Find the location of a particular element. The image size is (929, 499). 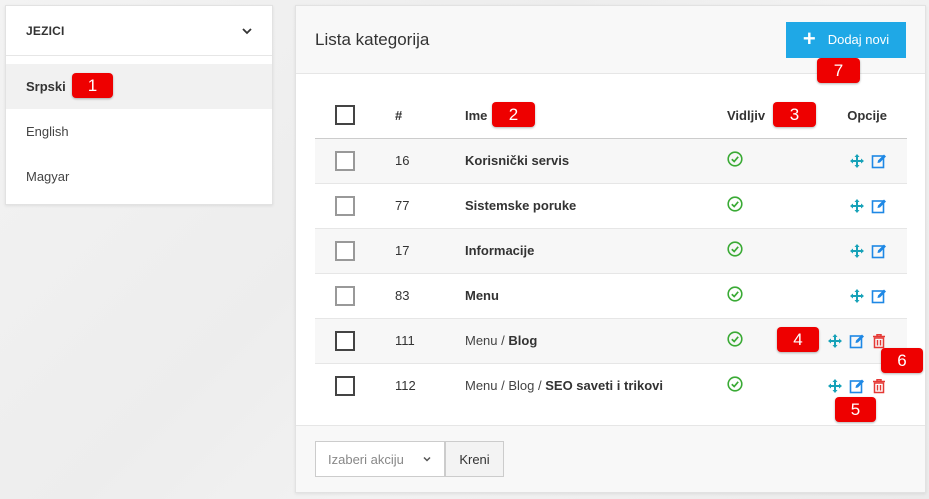

row-id: 77 is located at coordinates (402, 205).